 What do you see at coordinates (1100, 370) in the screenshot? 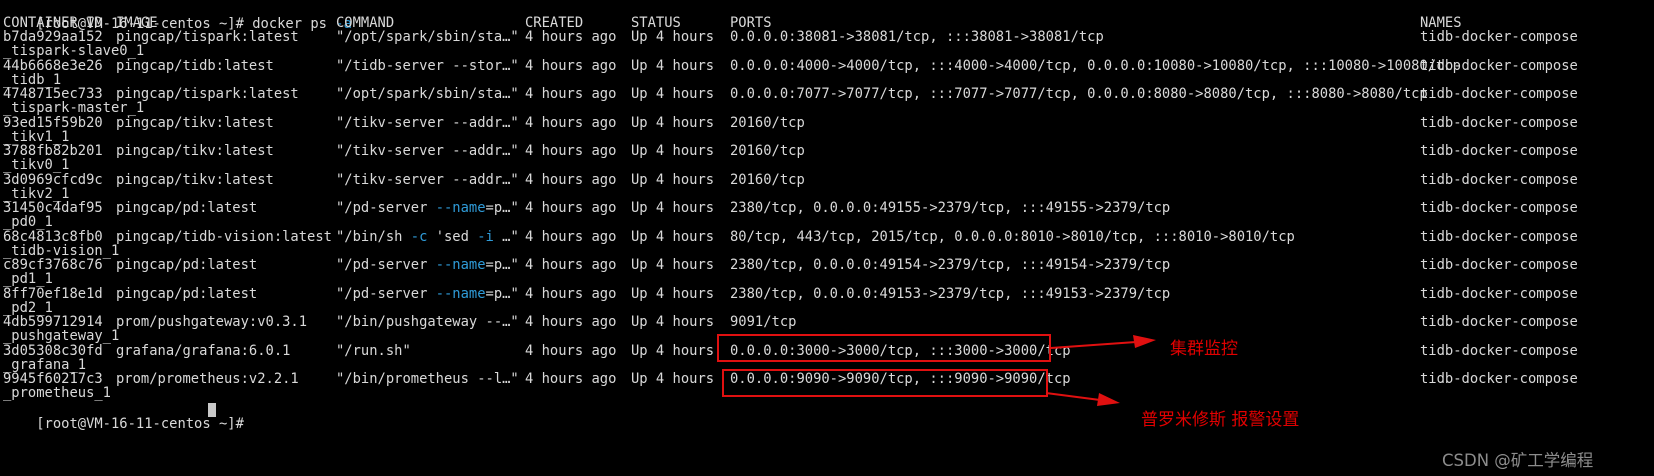
I see `annotation-arrows` at bounding box center [1100, 370].